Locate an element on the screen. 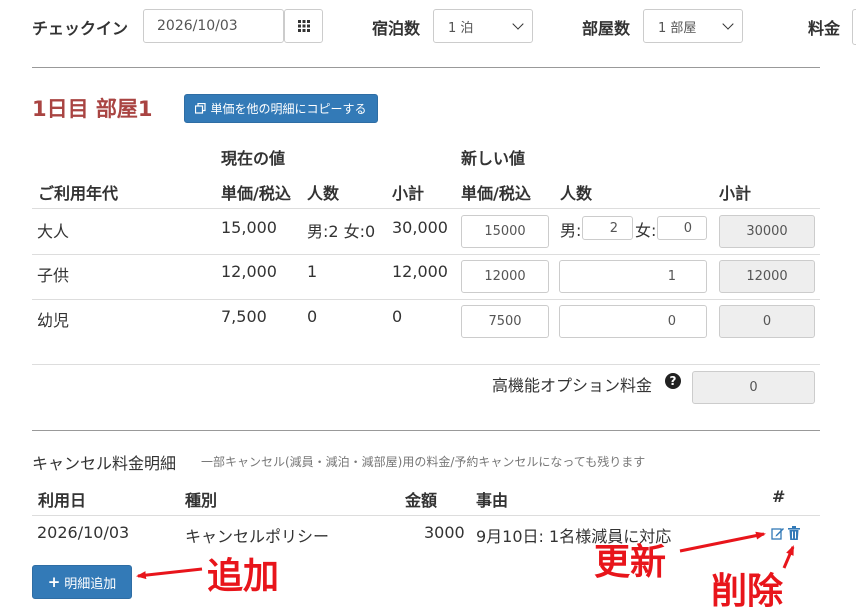  annotation-delete: 削除 is located at coordinates (747, 591).